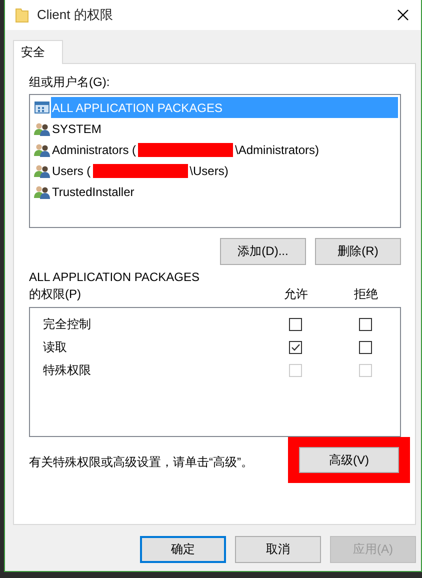  Describe the element at coordinates (215, 191) in the screenshot. I see `group-list-item: TrustedInstaller` at that location.